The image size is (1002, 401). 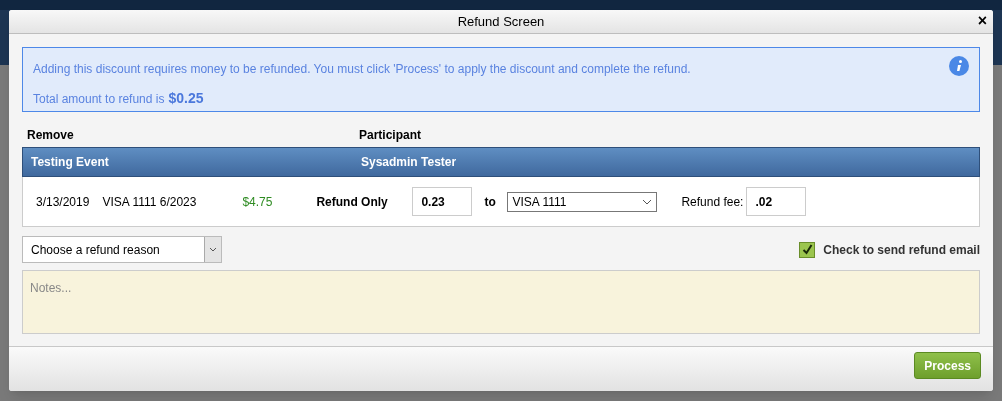 What do you see at coordinates (150, 202) in the screenshot?
I see `card-text: VISA 1111 6/2023` at bounding box center [150, 202].